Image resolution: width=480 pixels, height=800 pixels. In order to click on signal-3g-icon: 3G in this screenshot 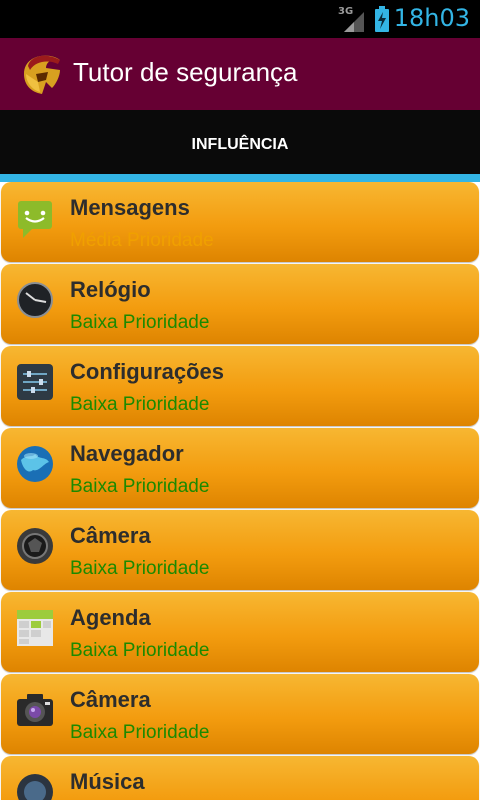, I will do `click(351, 19)`.